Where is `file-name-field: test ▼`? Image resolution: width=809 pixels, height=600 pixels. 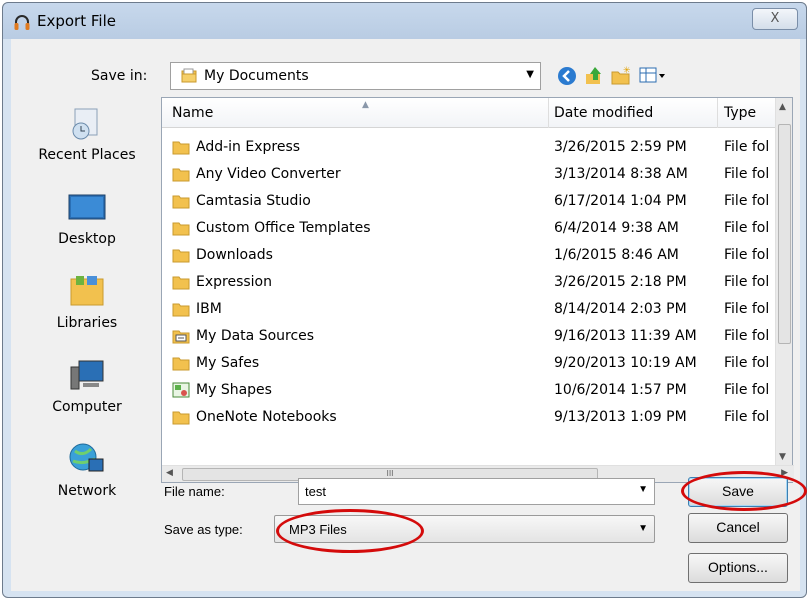 file-name-field: test ▼ is located at coordinates (476, 491).